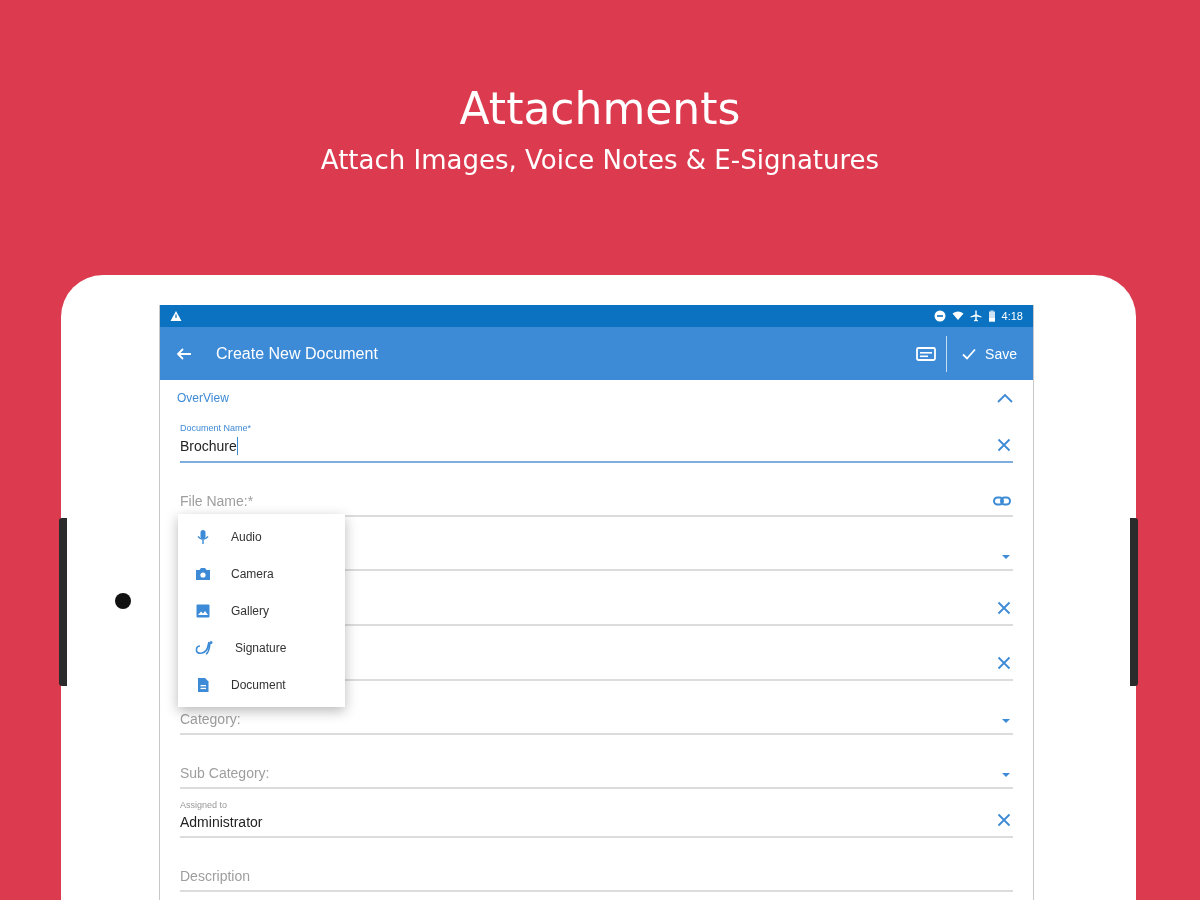 The image size is (1200, 900). What do you see at coordinates (205, 647) in the screenshot?
I see `signature-icon` at bounding box center [205, 647].